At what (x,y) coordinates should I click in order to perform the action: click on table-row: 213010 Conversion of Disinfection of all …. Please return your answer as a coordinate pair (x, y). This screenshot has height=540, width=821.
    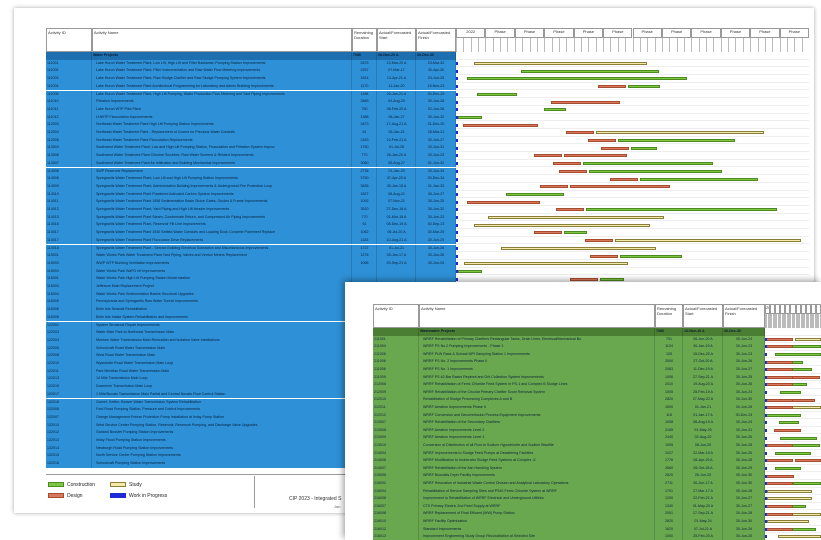
    Looking at the image, I should click on (597, 446).